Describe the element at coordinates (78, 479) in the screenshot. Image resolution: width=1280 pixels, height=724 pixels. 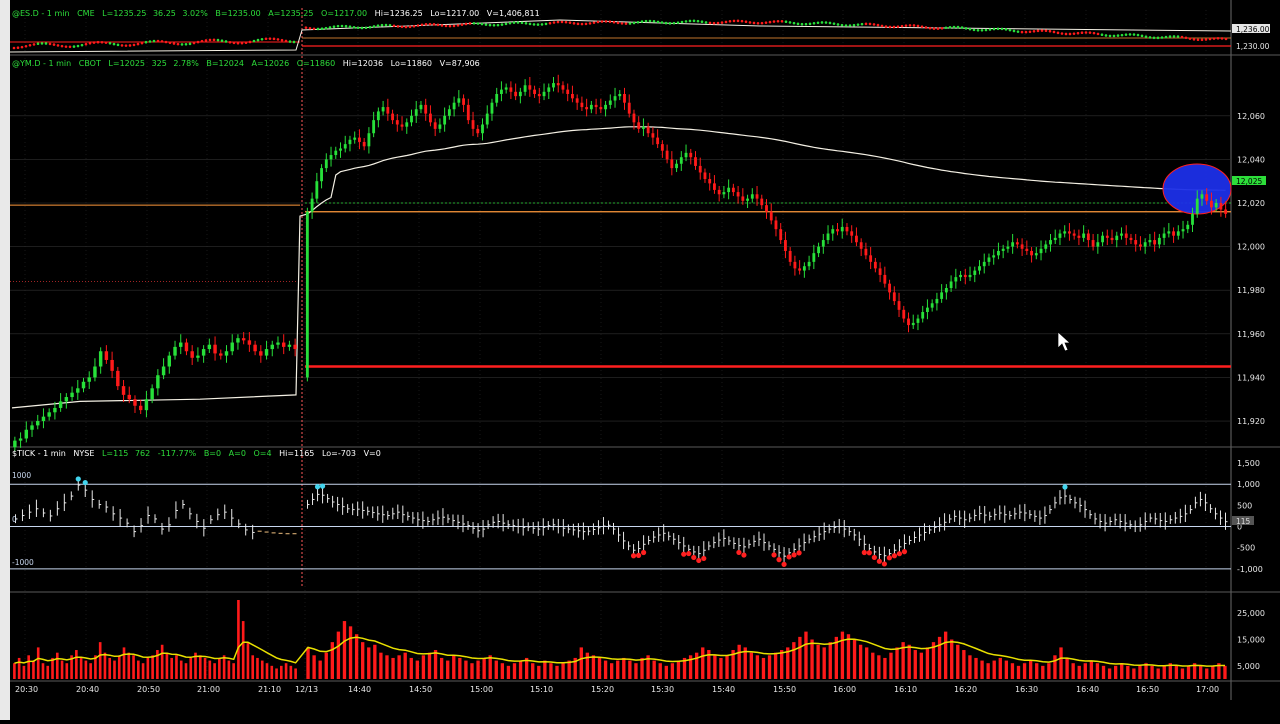
I see `tick-high-dot` at that location.